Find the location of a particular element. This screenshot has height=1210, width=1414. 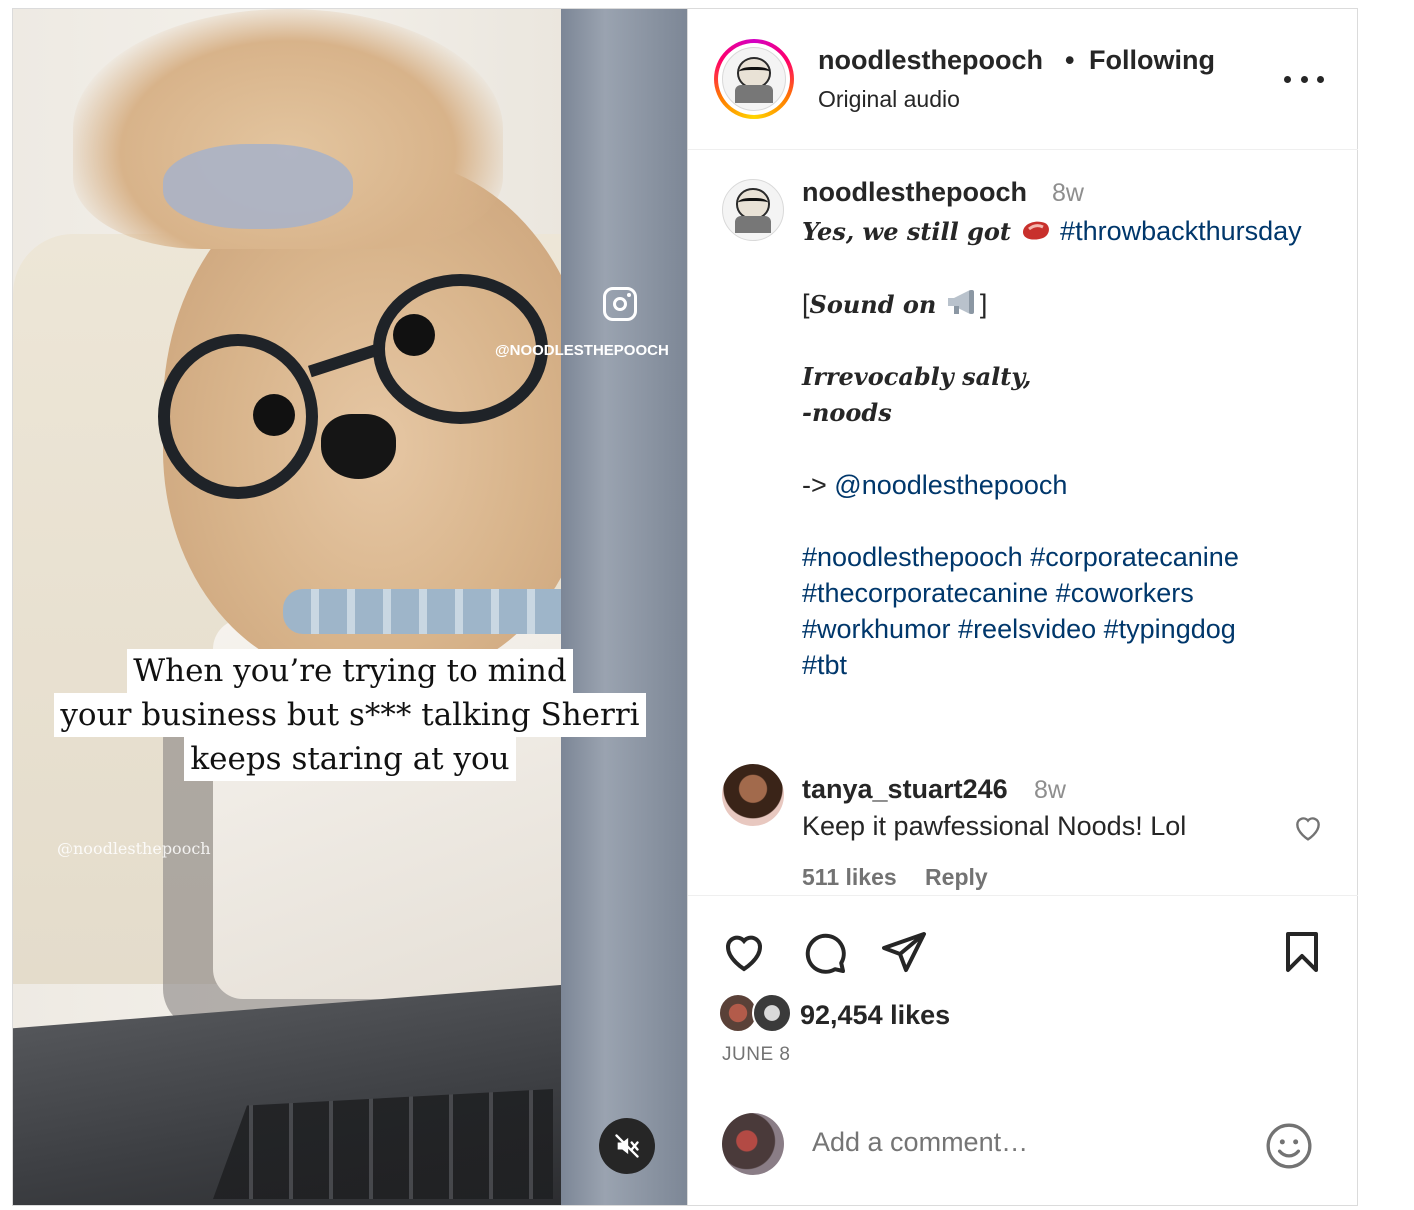

caption-line: Irrevocably salty, is located at coordinates (917, 376).